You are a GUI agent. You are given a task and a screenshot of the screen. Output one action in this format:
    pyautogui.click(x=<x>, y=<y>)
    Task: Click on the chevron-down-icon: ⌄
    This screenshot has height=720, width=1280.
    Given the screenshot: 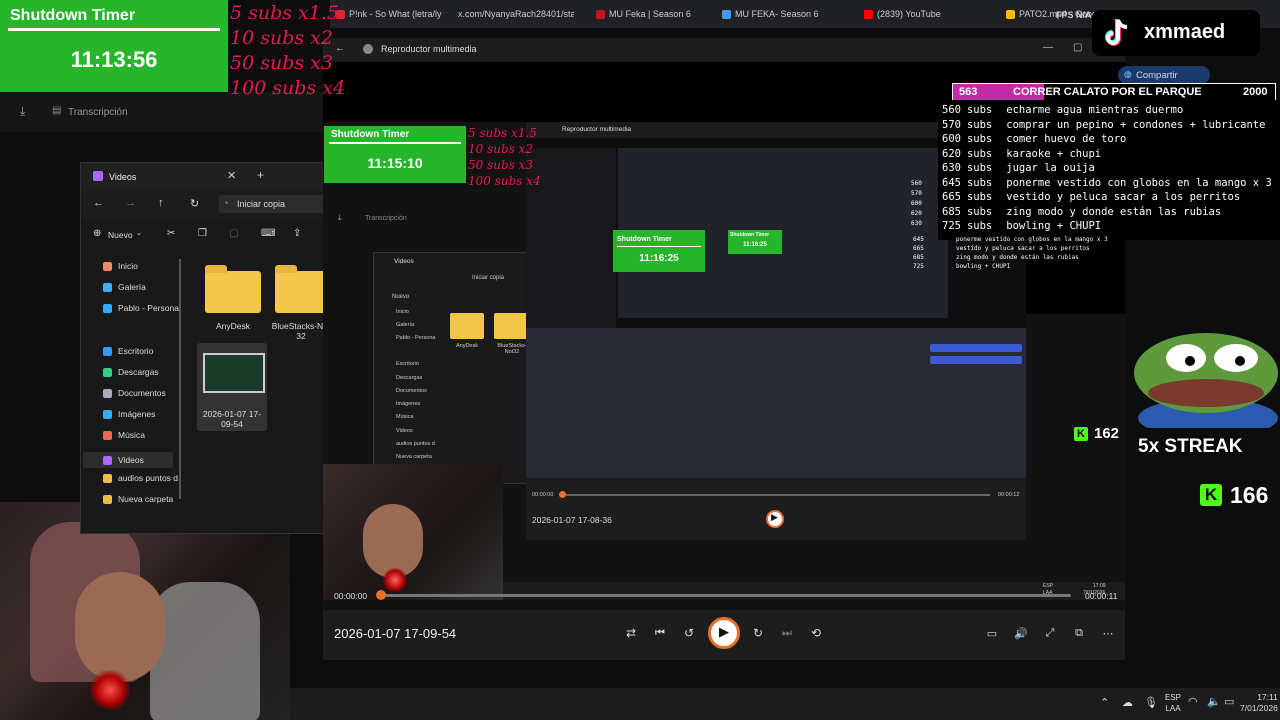 What is the action you would take?
    pyautogui.click(x=139, y=233)
    